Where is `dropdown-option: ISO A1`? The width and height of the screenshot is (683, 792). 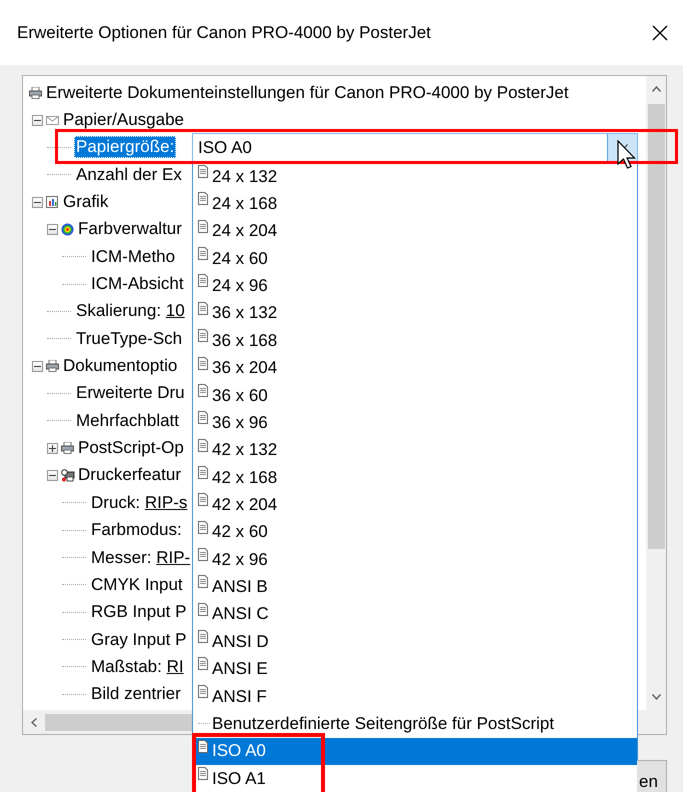 dropdown-option: ISO A1 is located at coordinates (415, 778).